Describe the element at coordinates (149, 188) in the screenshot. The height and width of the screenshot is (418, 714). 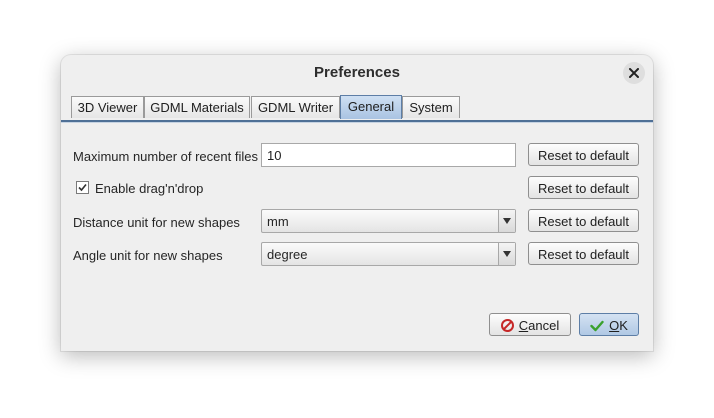
I see `drag-drop-label: Enable drag'n'drop` at that location.